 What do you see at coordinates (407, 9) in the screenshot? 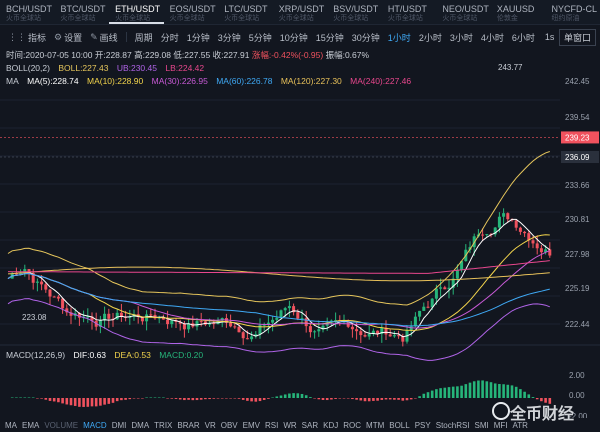
I see `tab-symbol: HT/USDT` at bounding box center [407, 9].